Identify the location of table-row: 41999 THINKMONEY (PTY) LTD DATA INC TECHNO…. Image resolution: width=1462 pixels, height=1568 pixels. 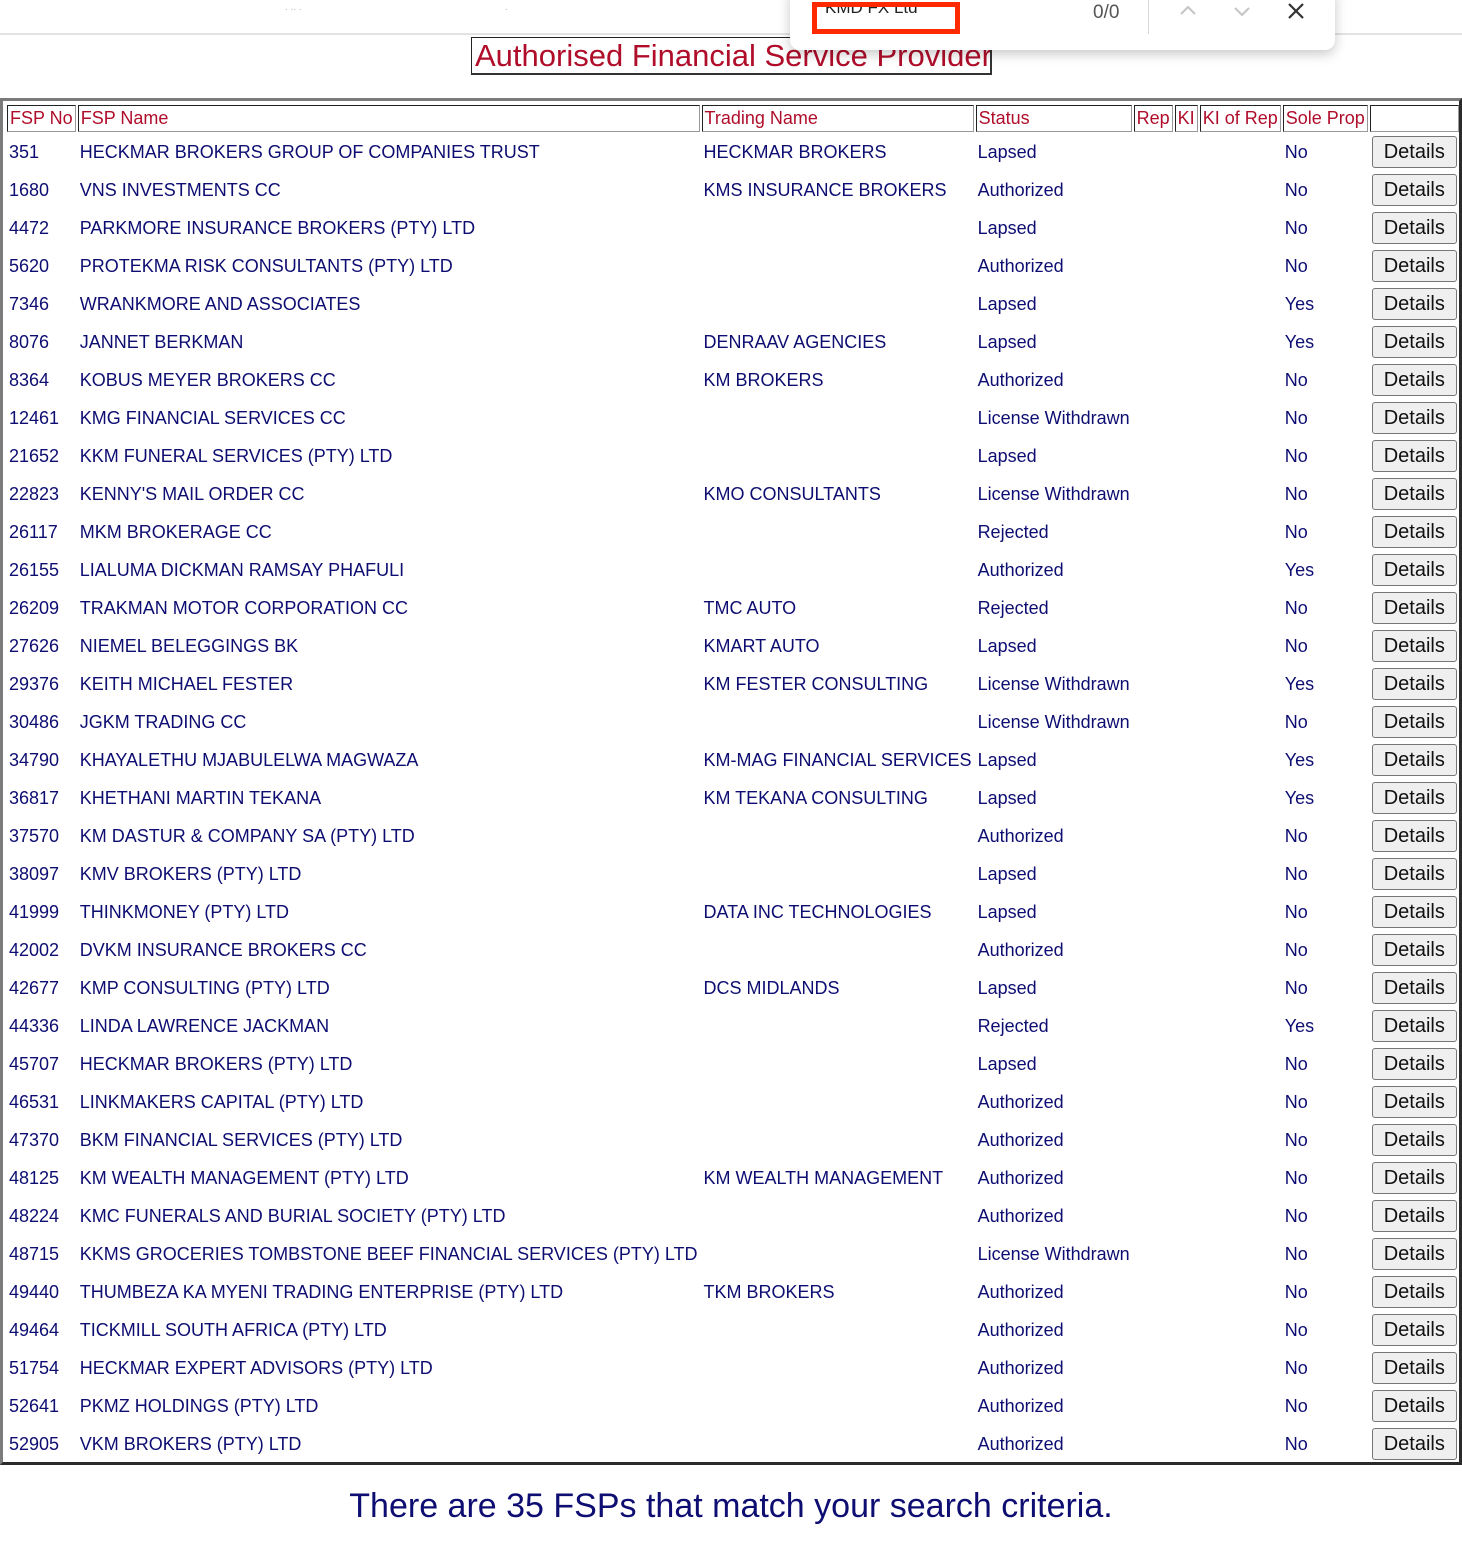
(733, 912).